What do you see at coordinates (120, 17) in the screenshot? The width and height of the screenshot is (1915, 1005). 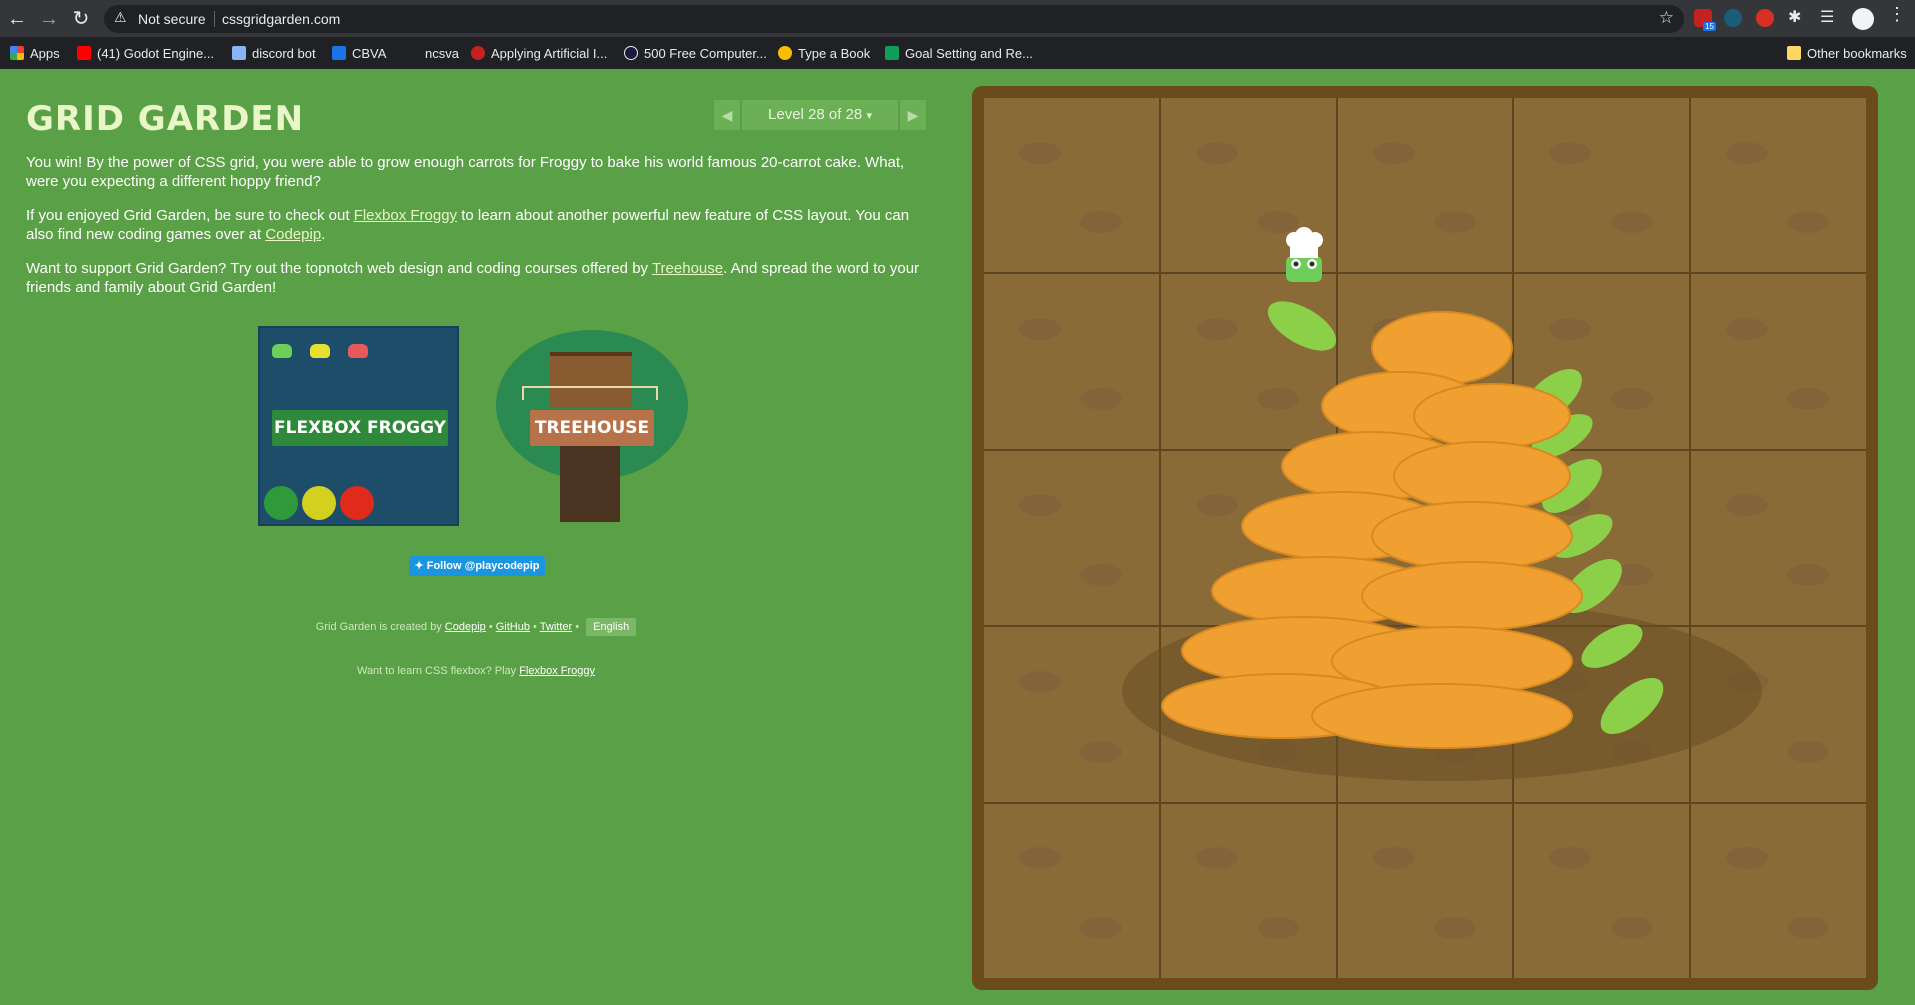 I see `warning-icon: ⚠` at bounding box center [120, 17].